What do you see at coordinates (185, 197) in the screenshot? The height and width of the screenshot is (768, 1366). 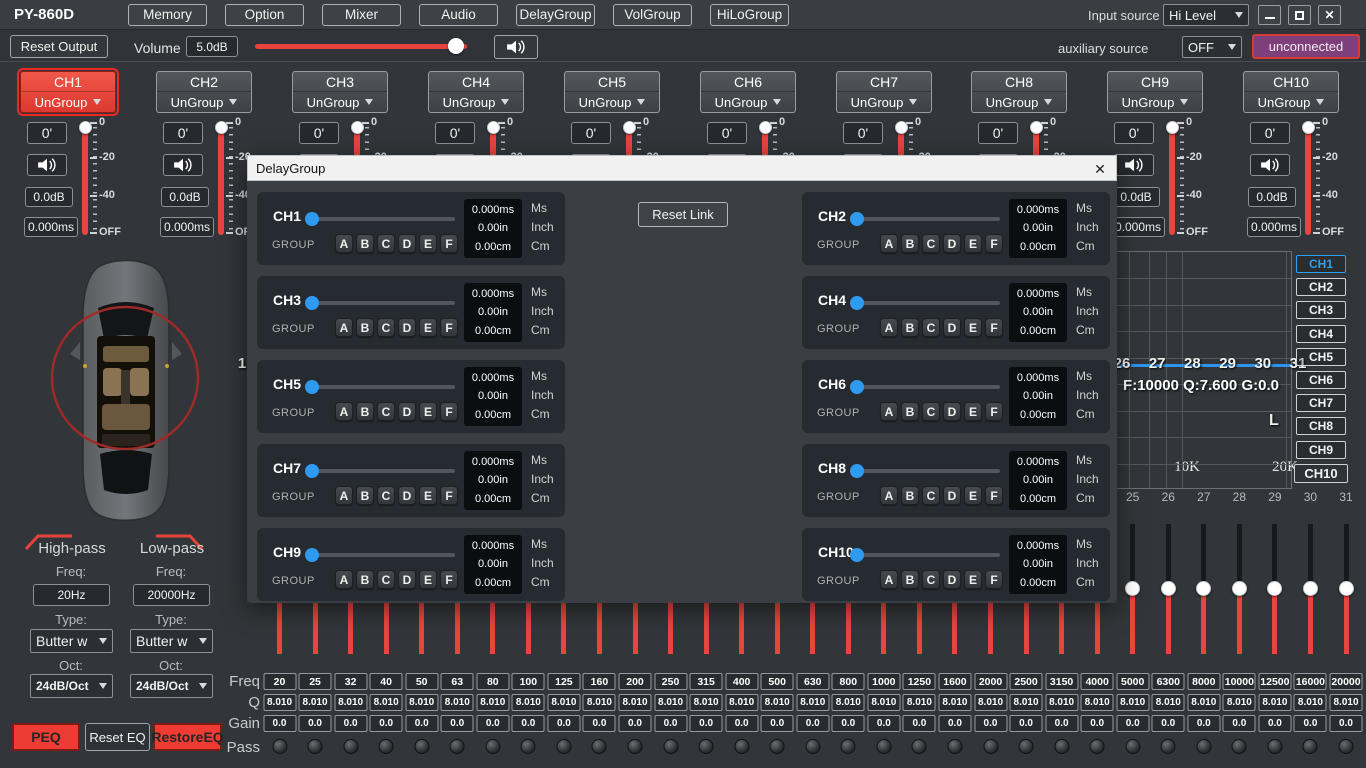 I see `gain-value-ch2: 0.0dB` at bounding box center [185, 197].